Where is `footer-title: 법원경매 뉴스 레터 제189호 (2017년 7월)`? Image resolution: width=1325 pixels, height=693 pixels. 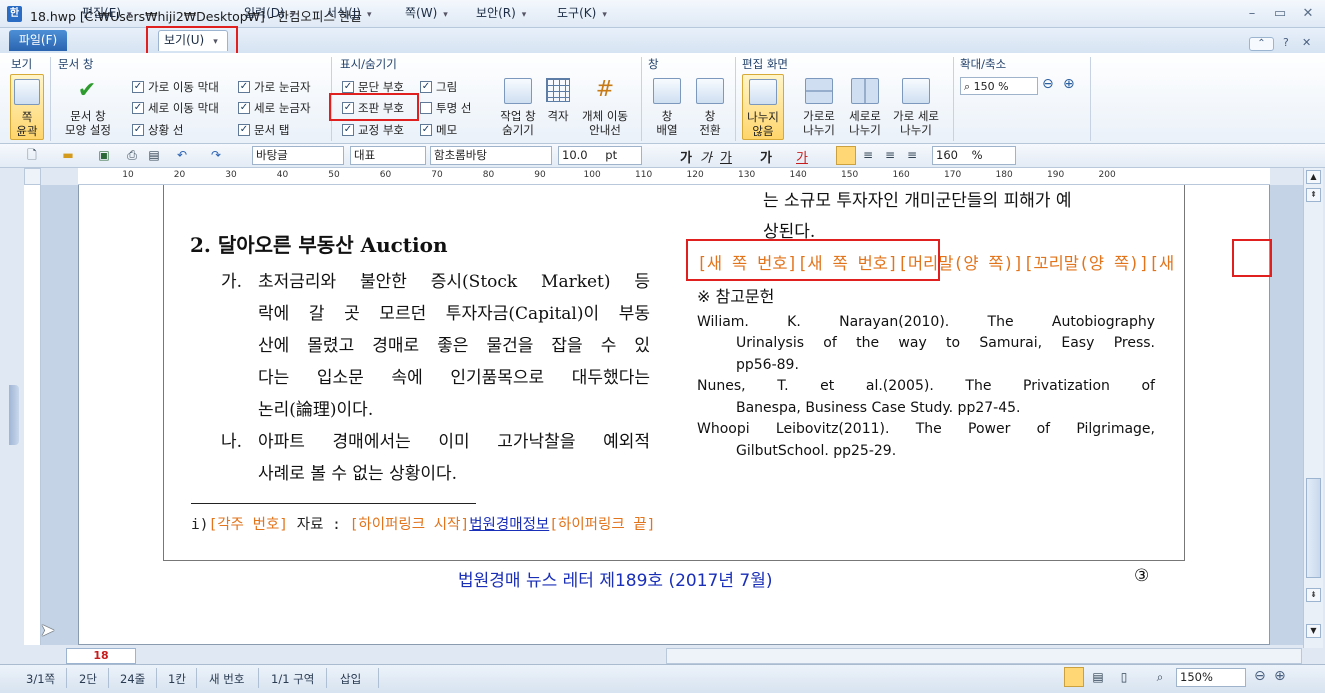 footer-title: 법원경매 뉴스 레터 제189호 (2017년 7월) is located at coordinates (615, 581).